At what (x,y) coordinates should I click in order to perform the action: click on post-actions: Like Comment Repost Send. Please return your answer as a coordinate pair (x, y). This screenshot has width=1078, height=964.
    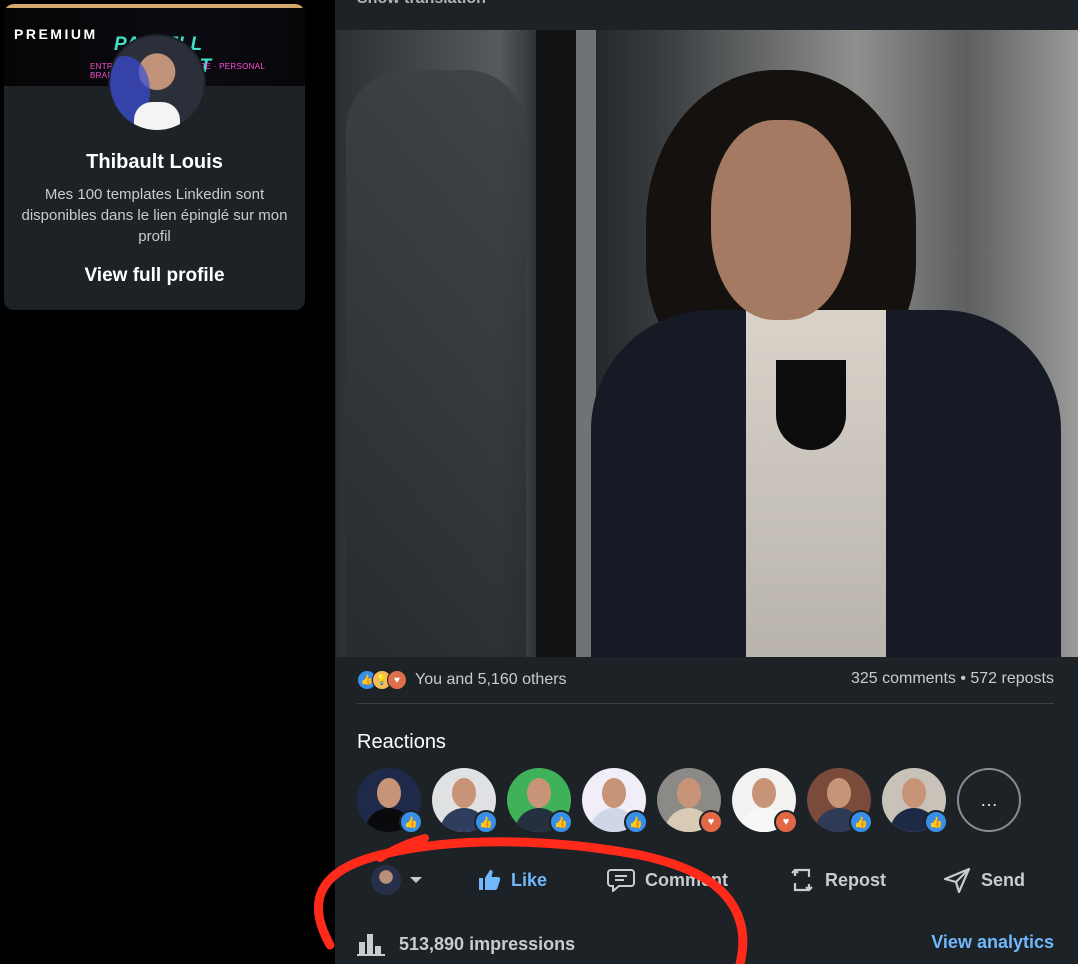
    Looking at the image, I should click on (705, 880).